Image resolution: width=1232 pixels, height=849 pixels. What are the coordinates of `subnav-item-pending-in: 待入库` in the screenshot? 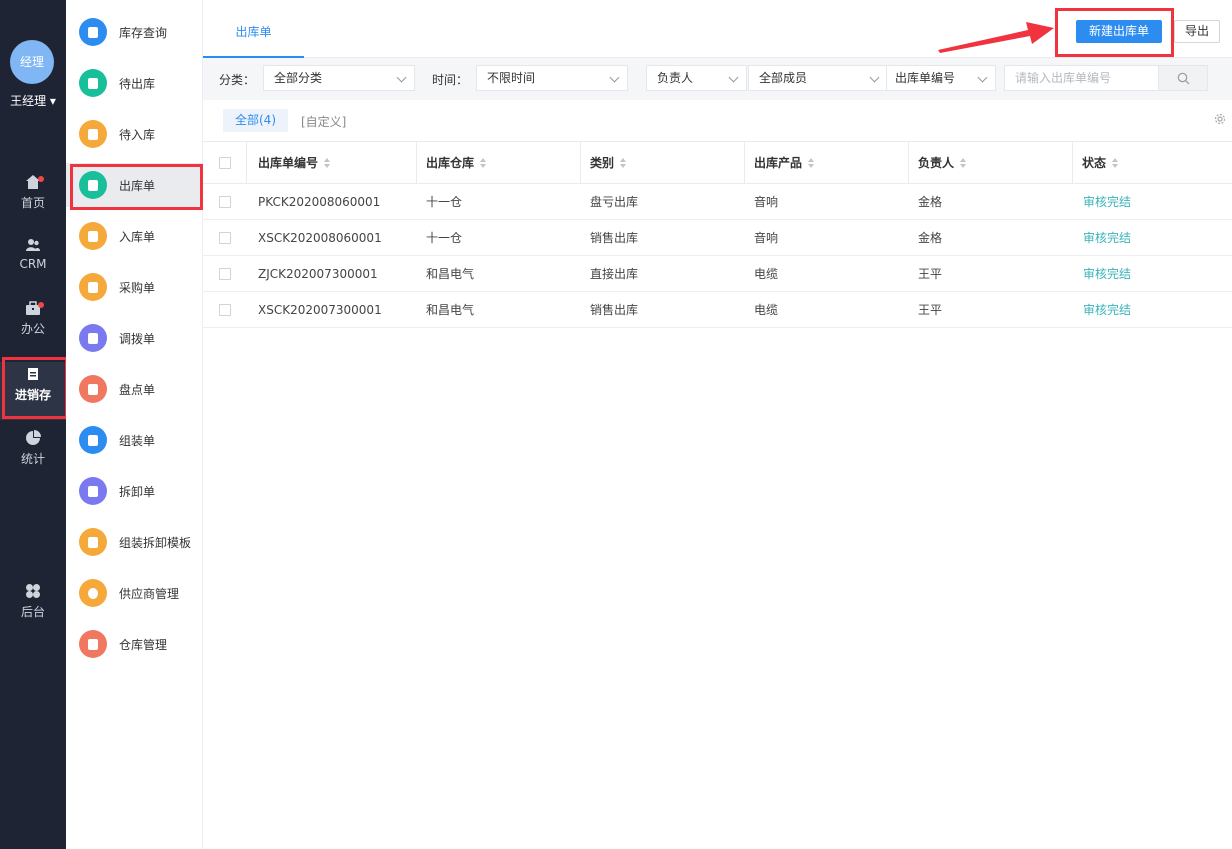 It's located at (134, 134).